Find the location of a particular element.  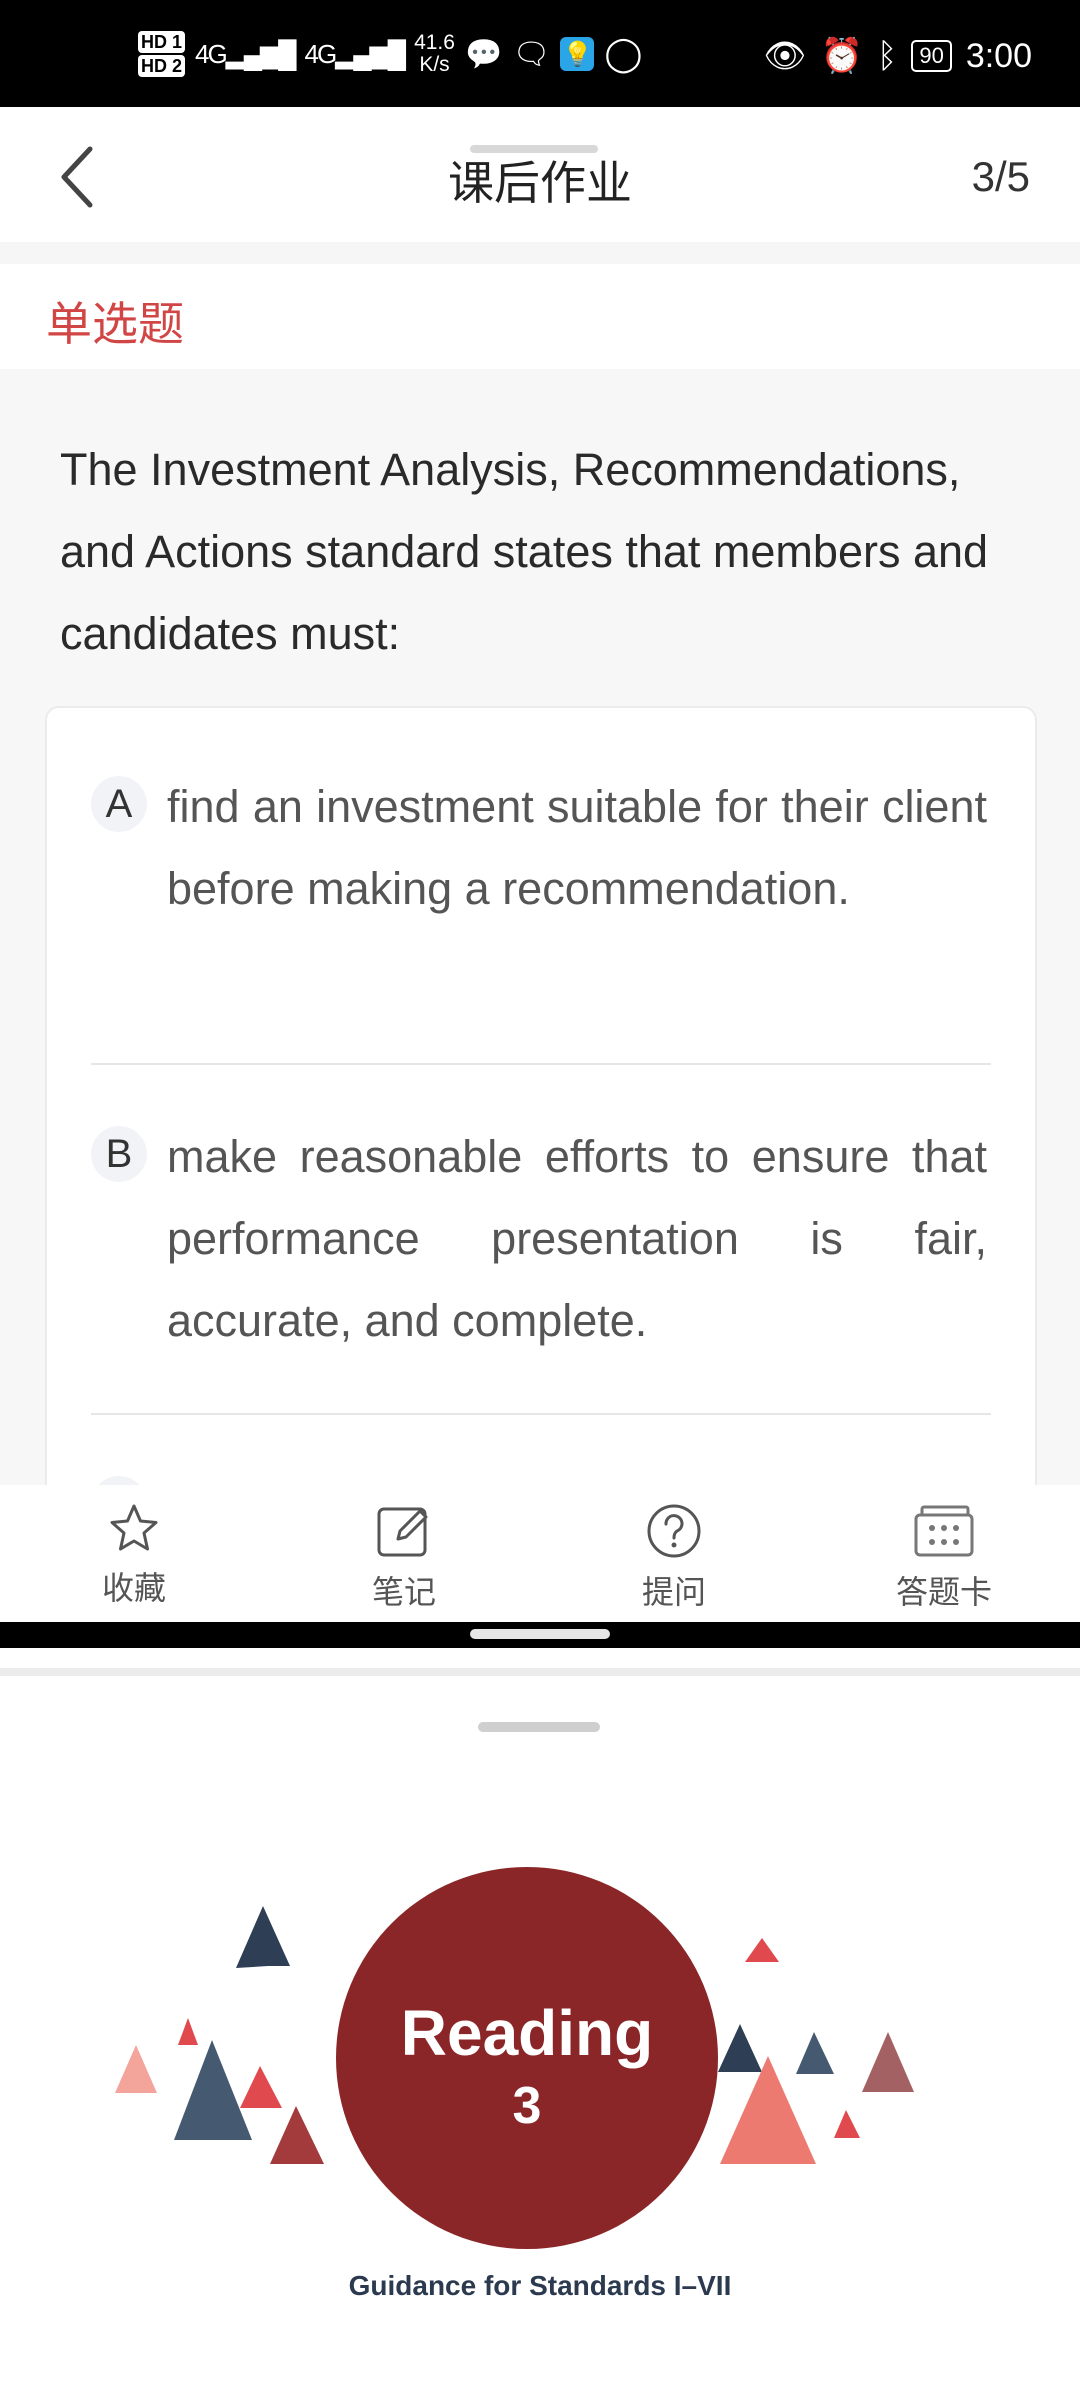

bulb-icon: 💡 is located at coordinates (577, 54).